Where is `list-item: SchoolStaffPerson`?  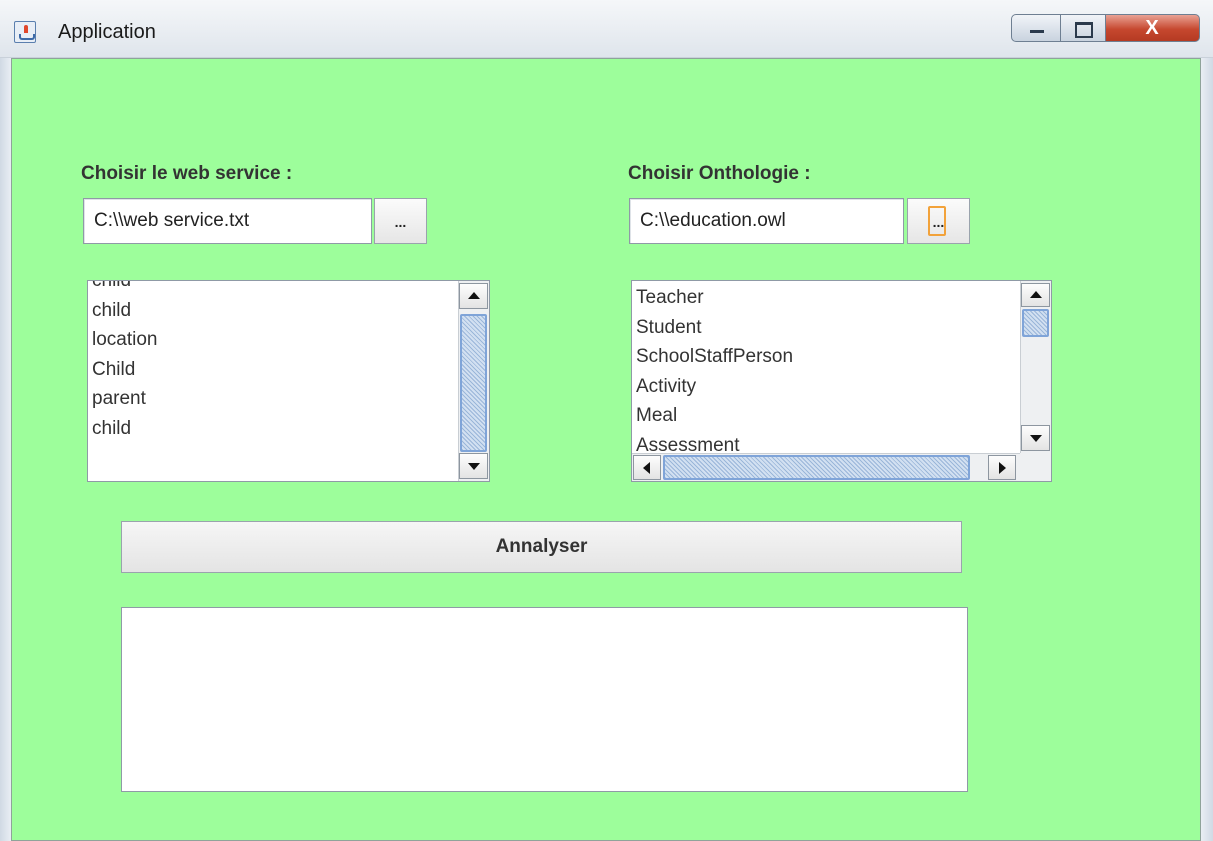
list-item: SchoolStaffPerson is located at coordinates (827, 357).